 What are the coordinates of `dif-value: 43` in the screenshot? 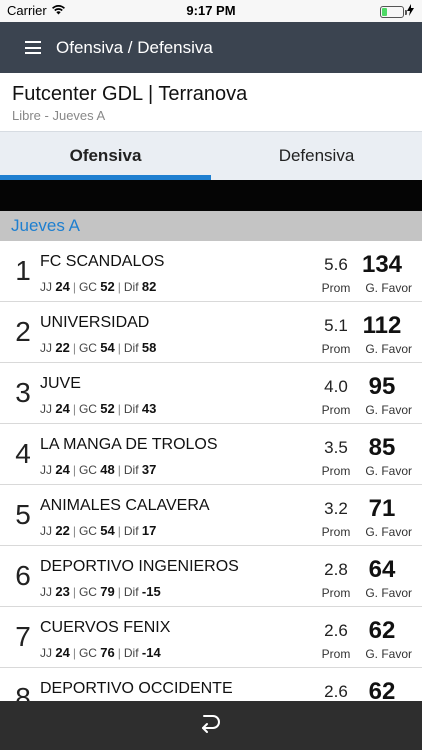 It's located at (149, 408).